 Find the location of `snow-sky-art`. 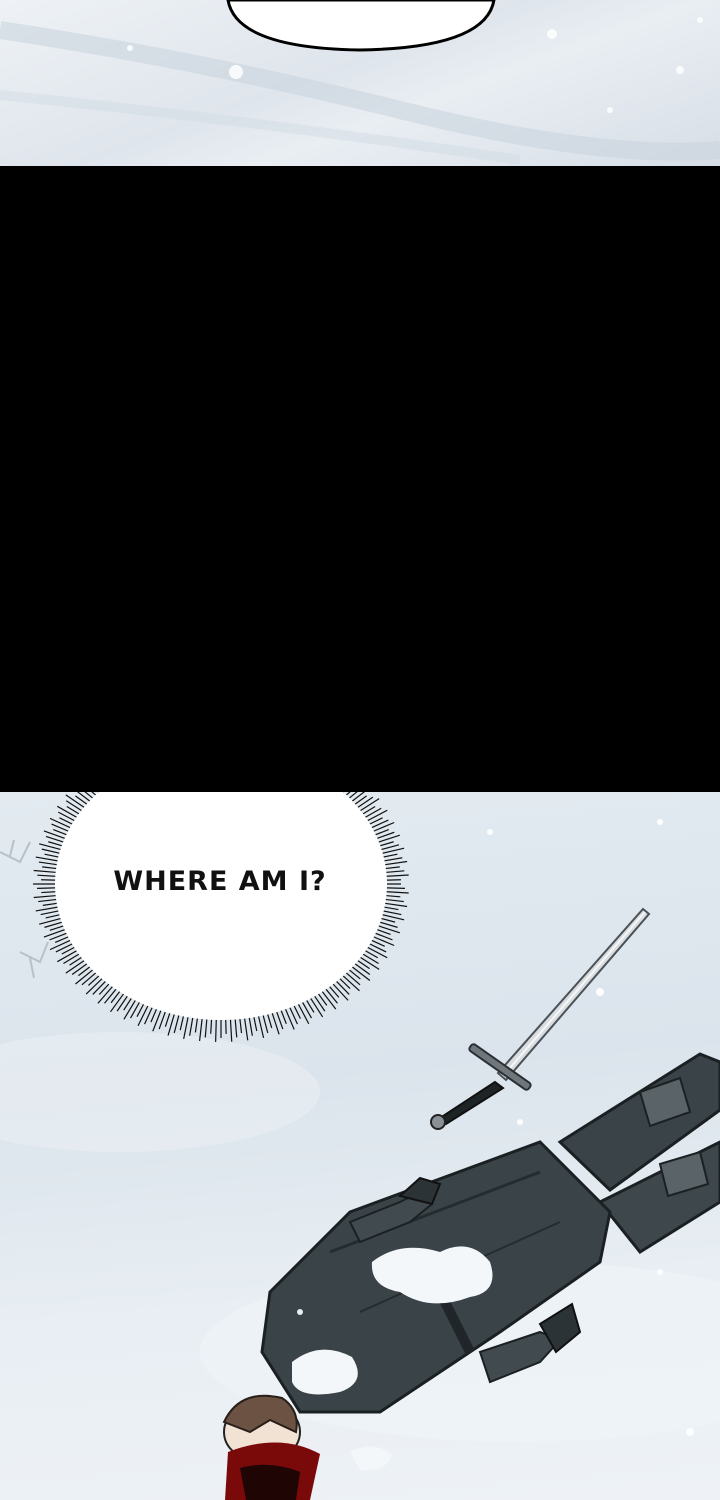

snow-sky-art is located at coordinates (360, 82).